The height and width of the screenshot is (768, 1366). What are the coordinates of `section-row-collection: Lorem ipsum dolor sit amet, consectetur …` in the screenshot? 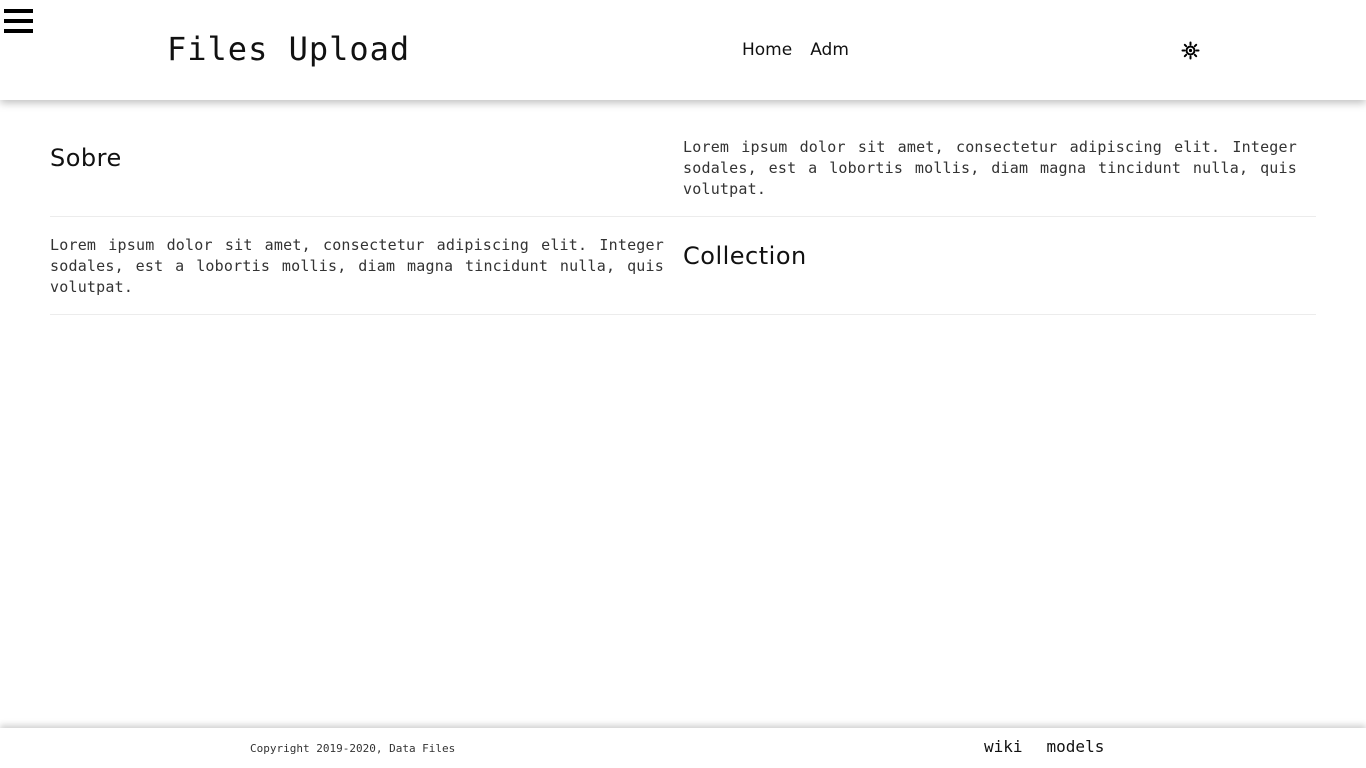 It's located at (683, 266).